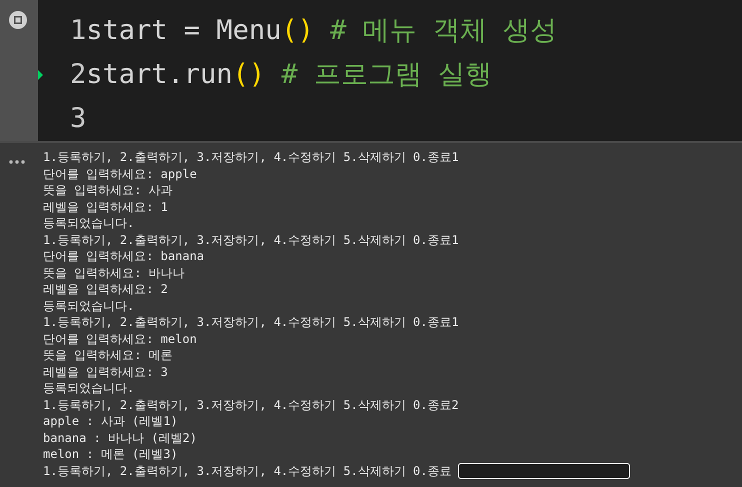  Describe the element at coordinates (120, 174) in the screenshot. I see `output-line: 단어를 입력하세요: apple` at that location.